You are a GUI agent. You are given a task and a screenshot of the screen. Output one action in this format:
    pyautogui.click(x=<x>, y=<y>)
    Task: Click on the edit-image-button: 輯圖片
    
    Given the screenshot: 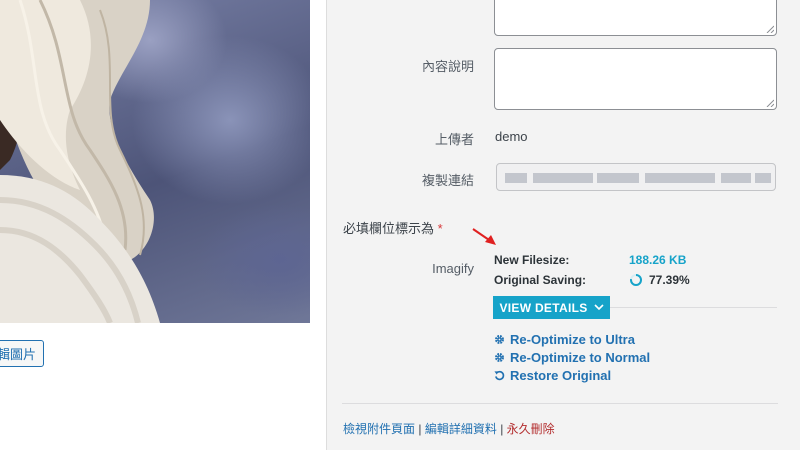 What is the action you would take?
    pyautogui.click(x=22, y=353)
    